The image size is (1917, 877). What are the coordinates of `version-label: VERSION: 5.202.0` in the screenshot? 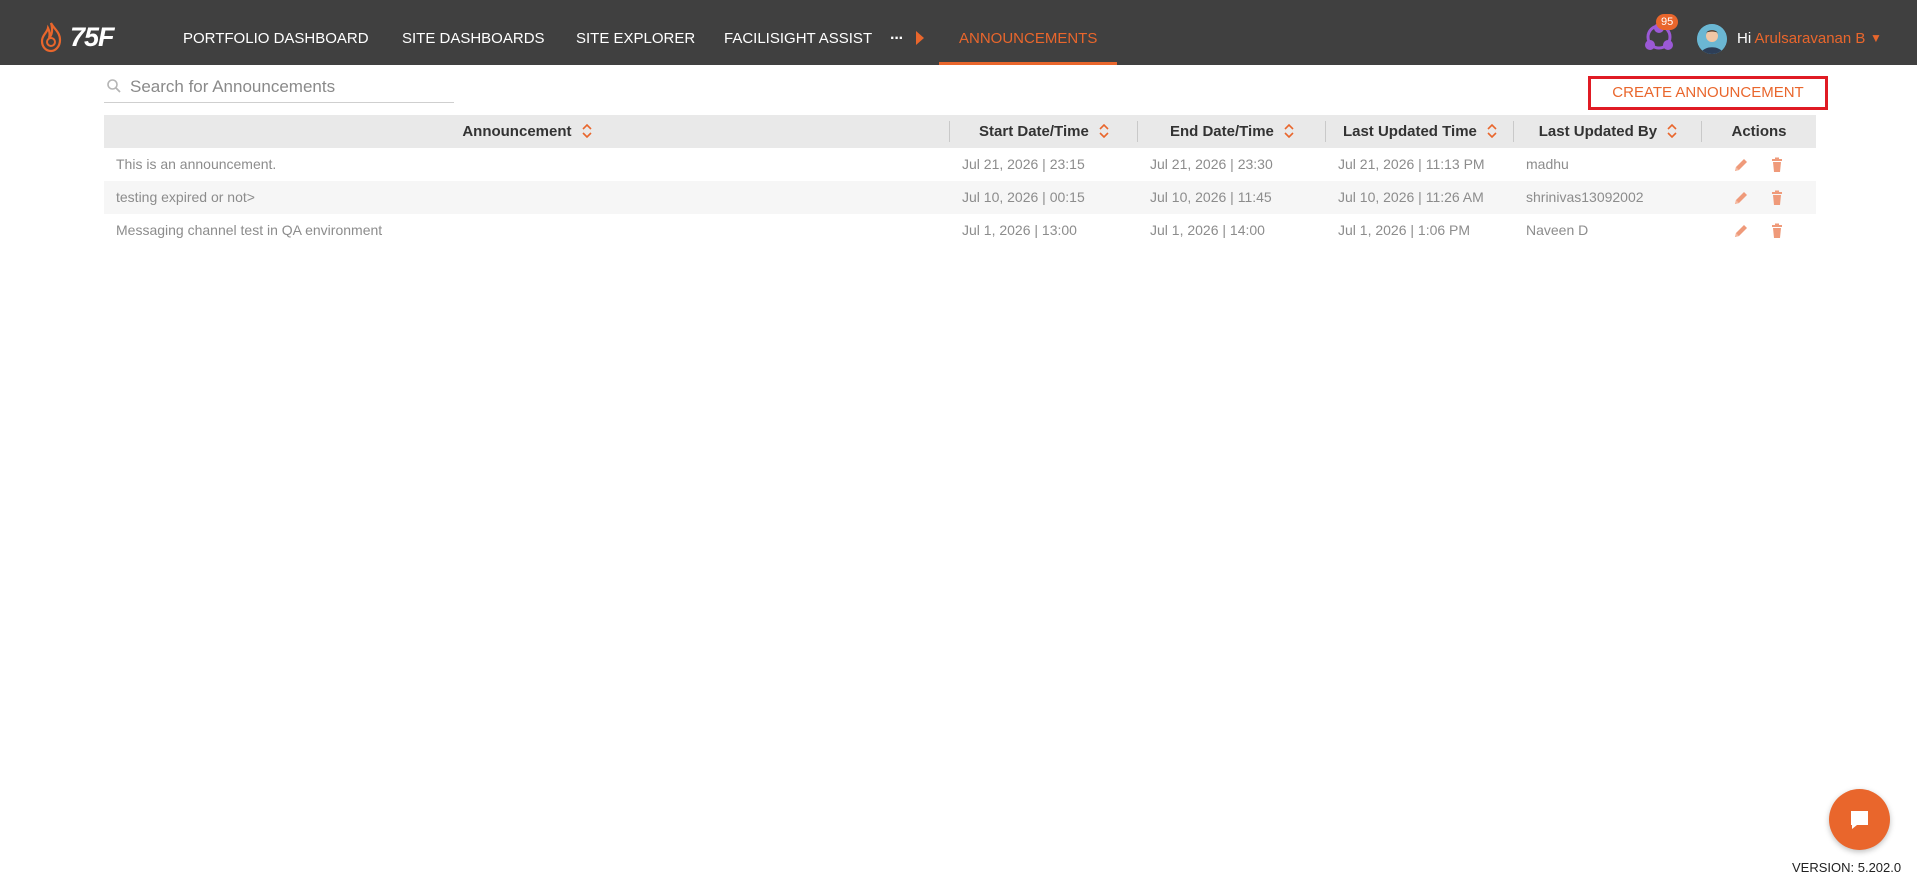 It's located at (1847, 867).